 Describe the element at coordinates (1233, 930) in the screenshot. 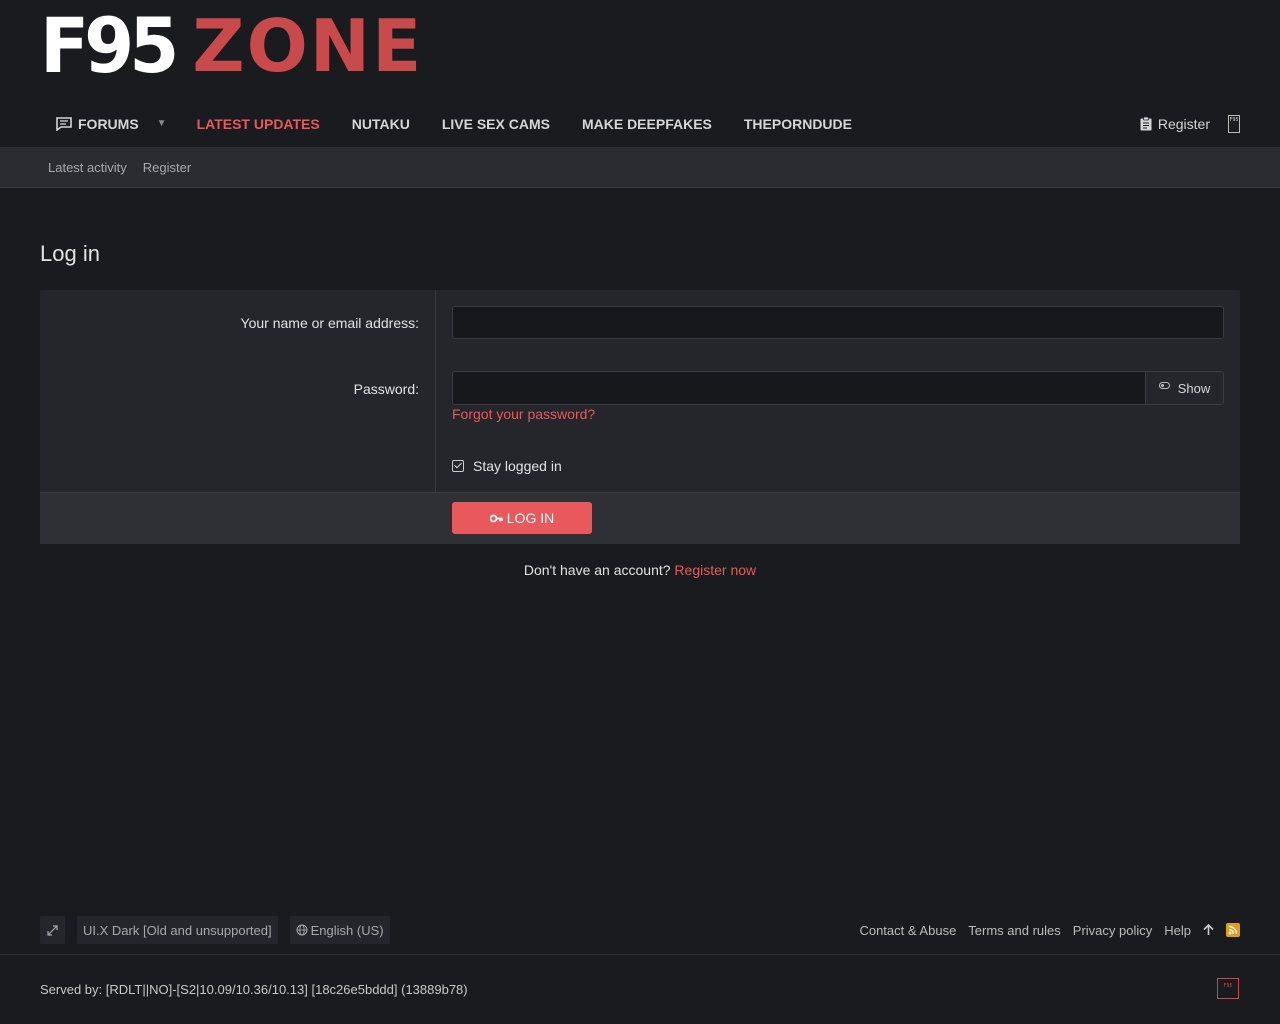

I see `rss-icon` at that location.